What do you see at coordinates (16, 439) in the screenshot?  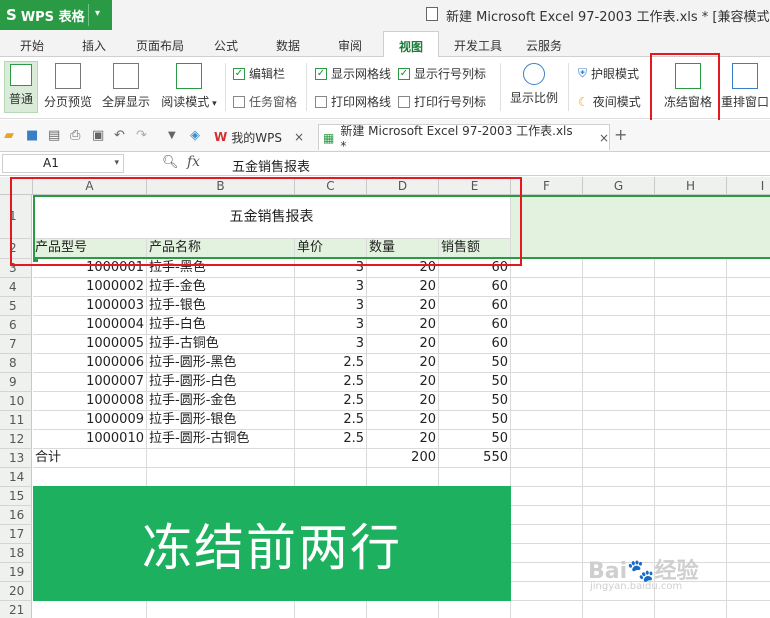 I see `row-header: 12` at bounding box center [16, 439].